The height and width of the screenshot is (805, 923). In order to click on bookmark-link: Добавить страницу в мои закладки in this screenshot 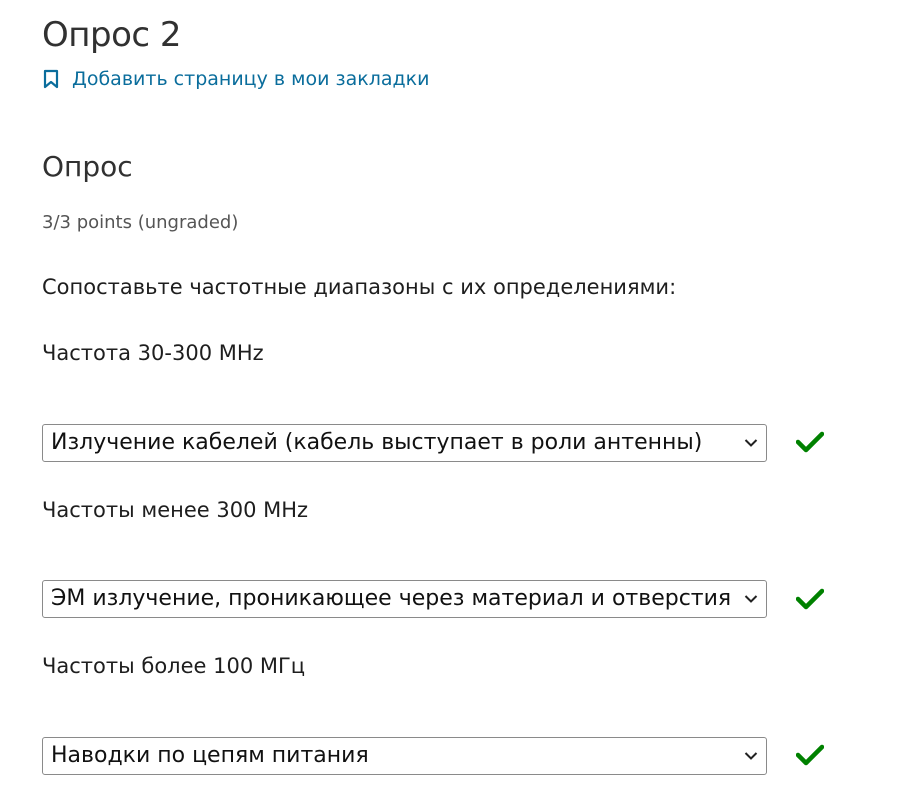, I will do `click(235, 79)`.